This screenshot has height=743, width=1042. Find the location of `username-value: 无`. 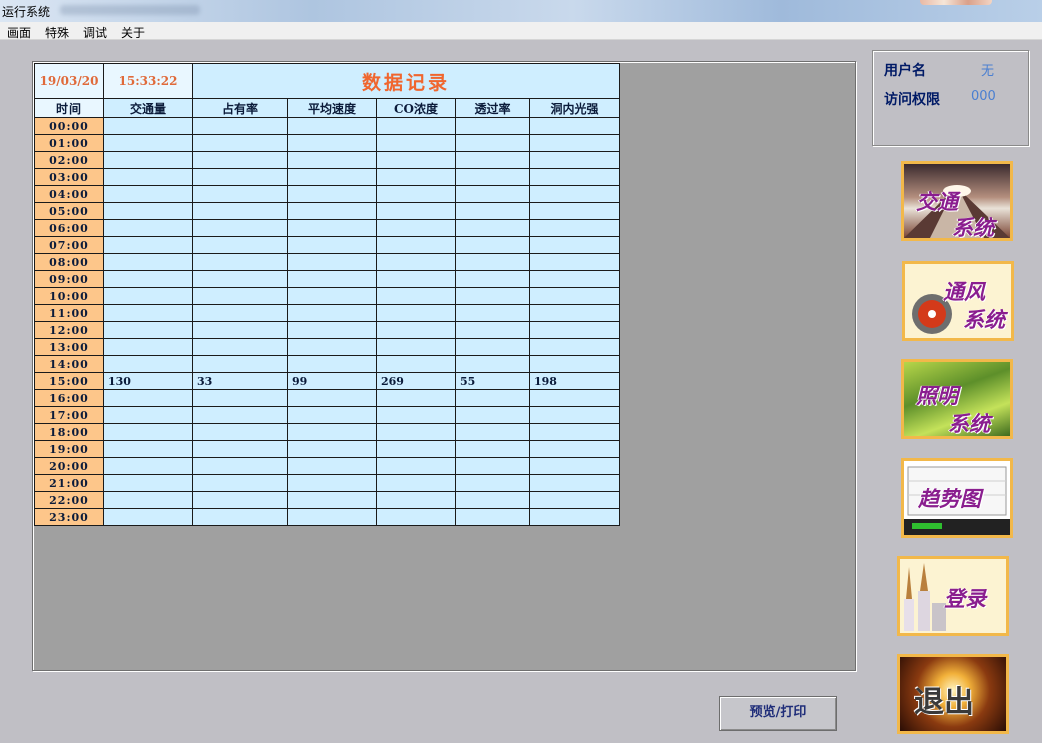

username-value: 无 is located at coordinates (988, 71).